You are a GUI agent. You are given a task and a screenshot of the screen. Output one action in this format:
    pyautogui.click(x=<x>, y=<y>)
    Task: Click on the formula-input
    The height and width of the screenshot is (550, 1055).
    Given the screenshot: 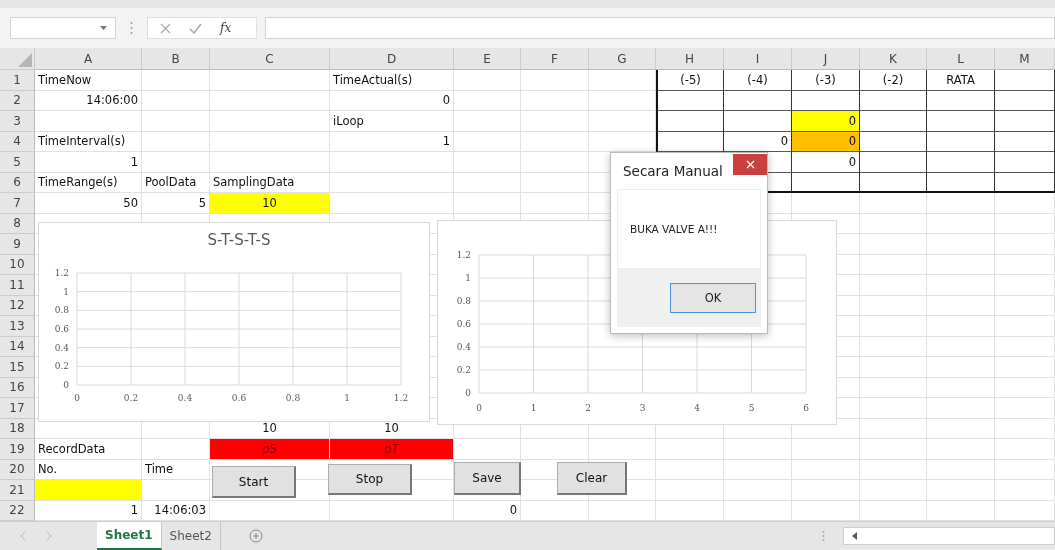 What is the action you would take?
    pyautogui.click(x=660, y=28)
    